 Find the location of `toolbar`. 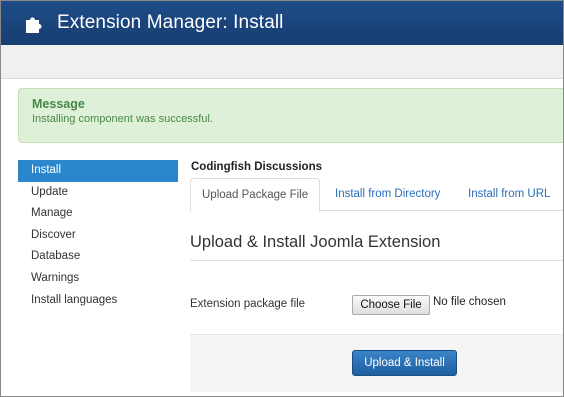

toolbar is located at coordinates (282, 62).